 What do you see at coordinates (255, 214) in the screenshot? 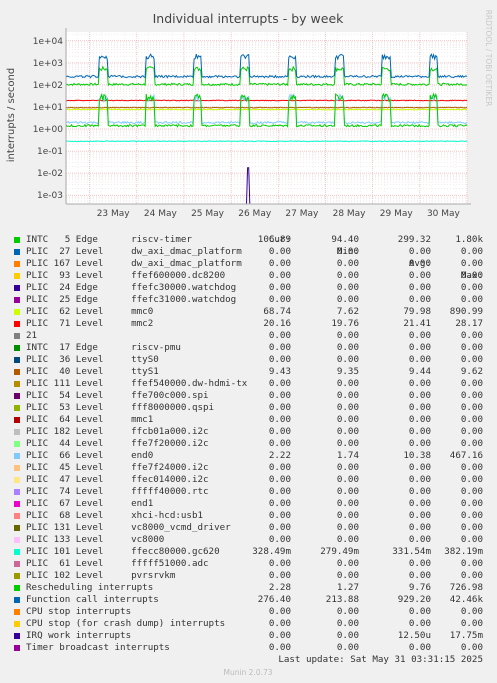
I see `x-tick-label: 26 May` at bounding box center [255, 214].